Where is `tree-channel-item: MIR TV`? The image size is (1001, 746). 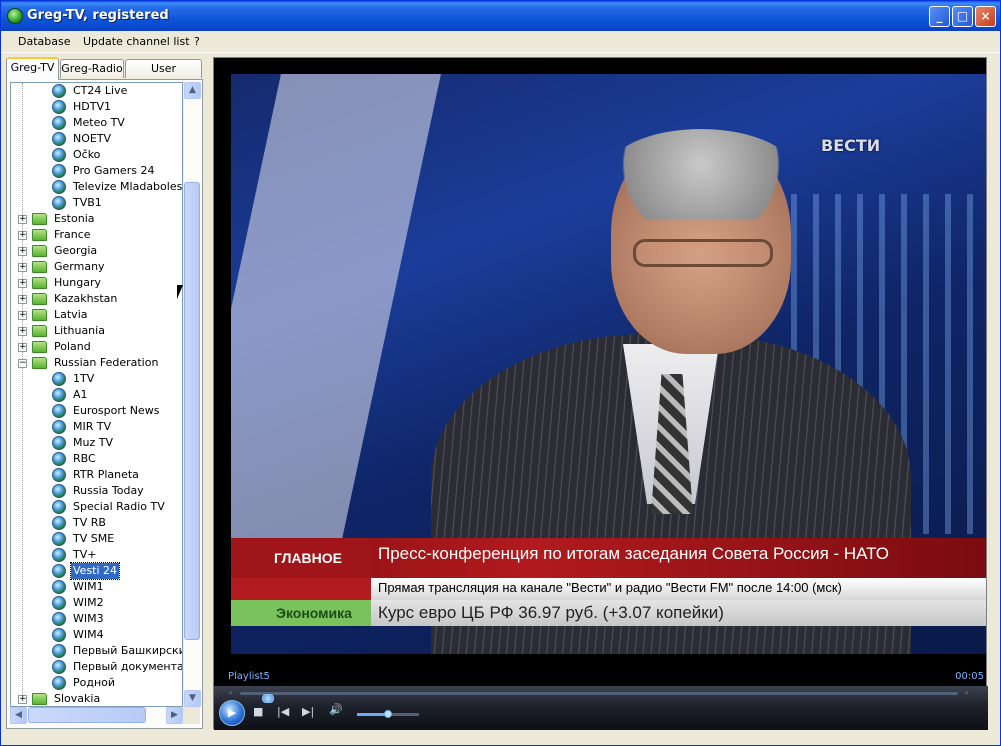
tree-channel-item: MIR TV is located at coordinates (96, 427).